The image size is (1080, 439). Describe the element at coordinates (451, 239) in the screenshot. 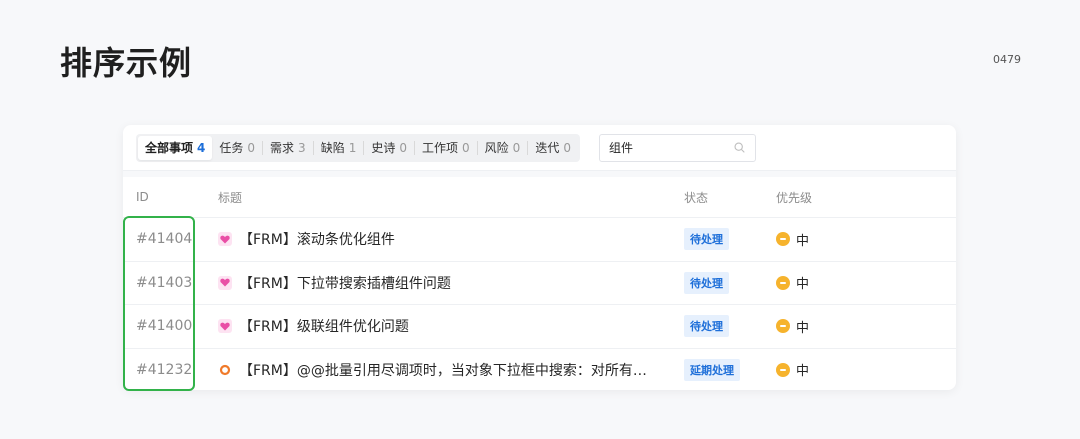

I see `issue-title-cell: 【FRM】滚动条优化组件` at that location.